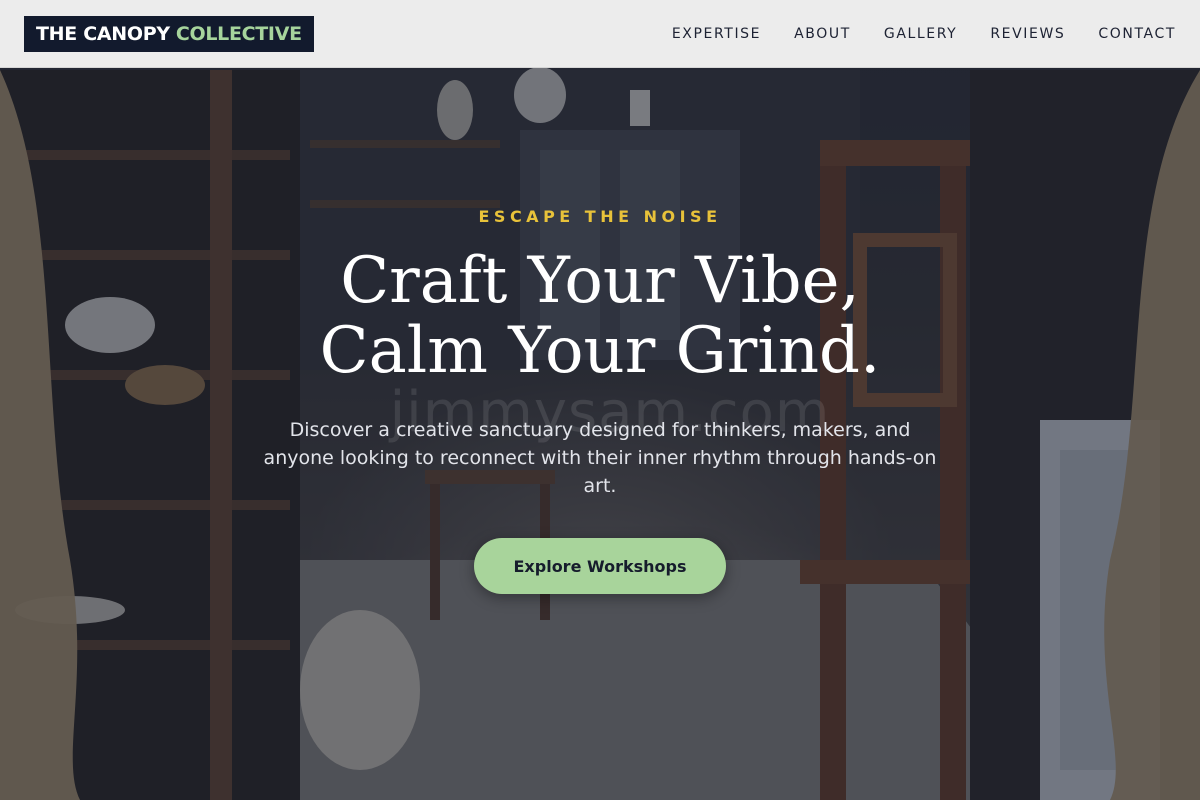 The height and width of the screenshot is (800, 1200). What do you see at coordinates (600, 216) in the screenshot?
I see `hero-eyebrow: ESCAPE THE NOISE` at bounding box center [600, 216].